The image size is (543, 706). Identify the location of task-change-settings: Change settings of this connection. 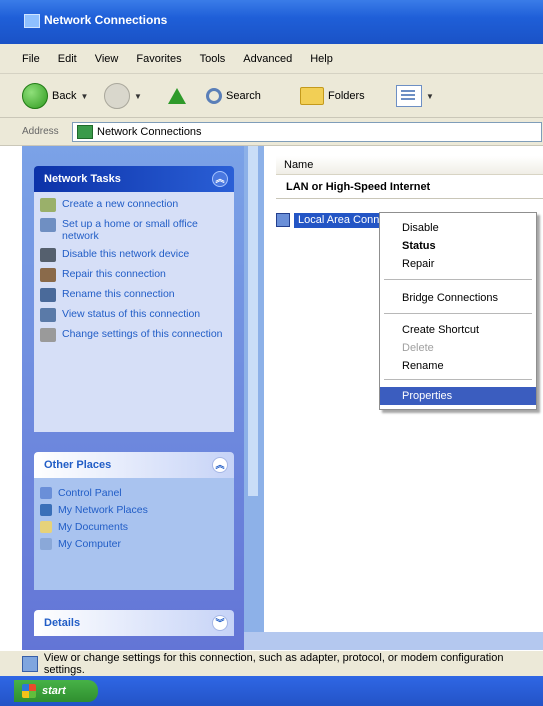
(134, 335).